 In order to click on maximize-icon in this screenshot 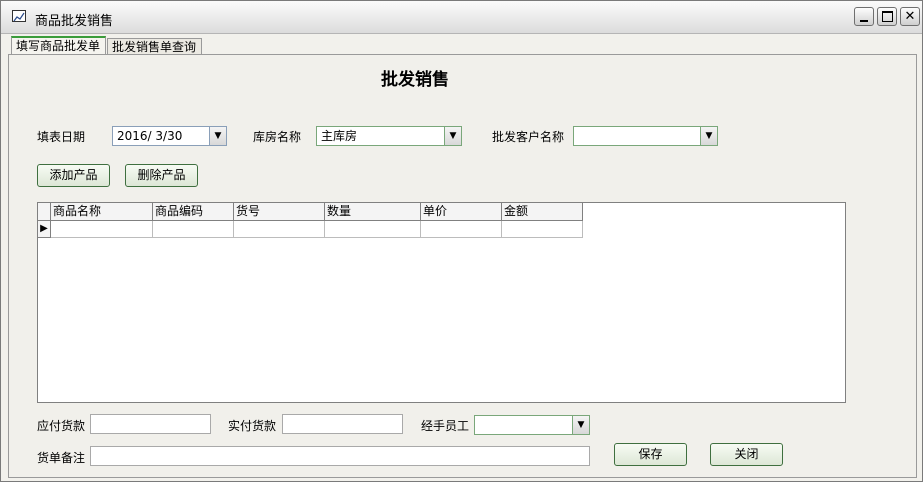, I will do `click(887, 16)`.